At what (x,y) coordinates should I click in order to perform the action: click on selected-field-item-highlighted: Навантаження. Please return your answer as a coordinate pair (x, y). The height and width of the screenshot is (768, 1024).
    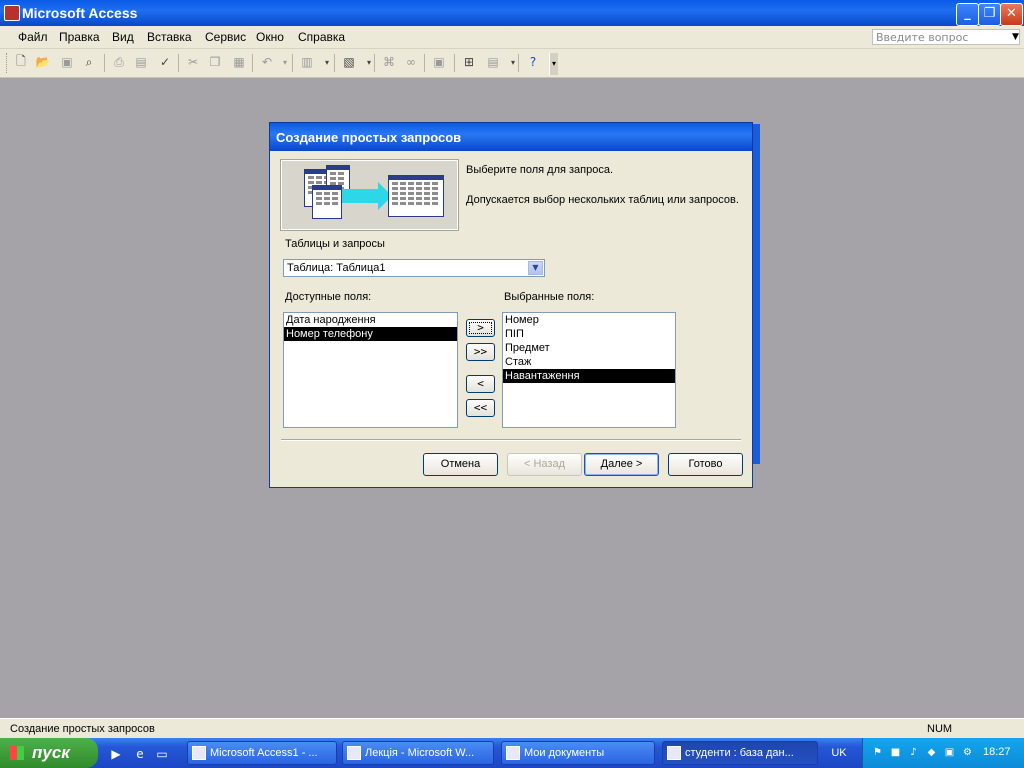
    Looking at the image, I should click on (589, 376).